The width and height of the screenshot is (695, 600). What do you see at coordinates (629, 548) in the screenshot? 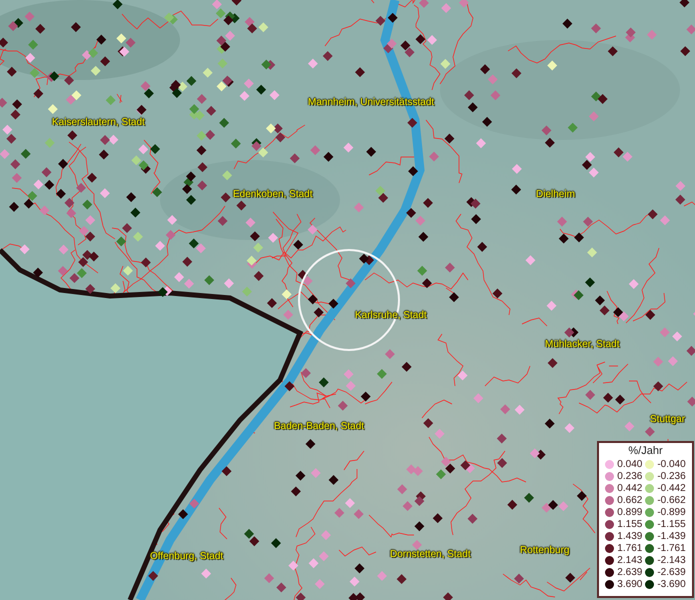
I see `legend-value: 1.761` at bounding box center [629, 548].